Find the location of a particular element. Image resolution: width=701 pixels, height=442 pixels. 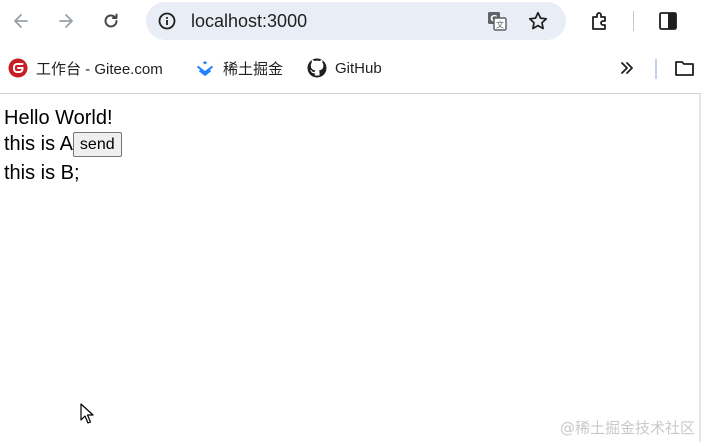

arrow-right-icon is located at coordinates (66, 21).